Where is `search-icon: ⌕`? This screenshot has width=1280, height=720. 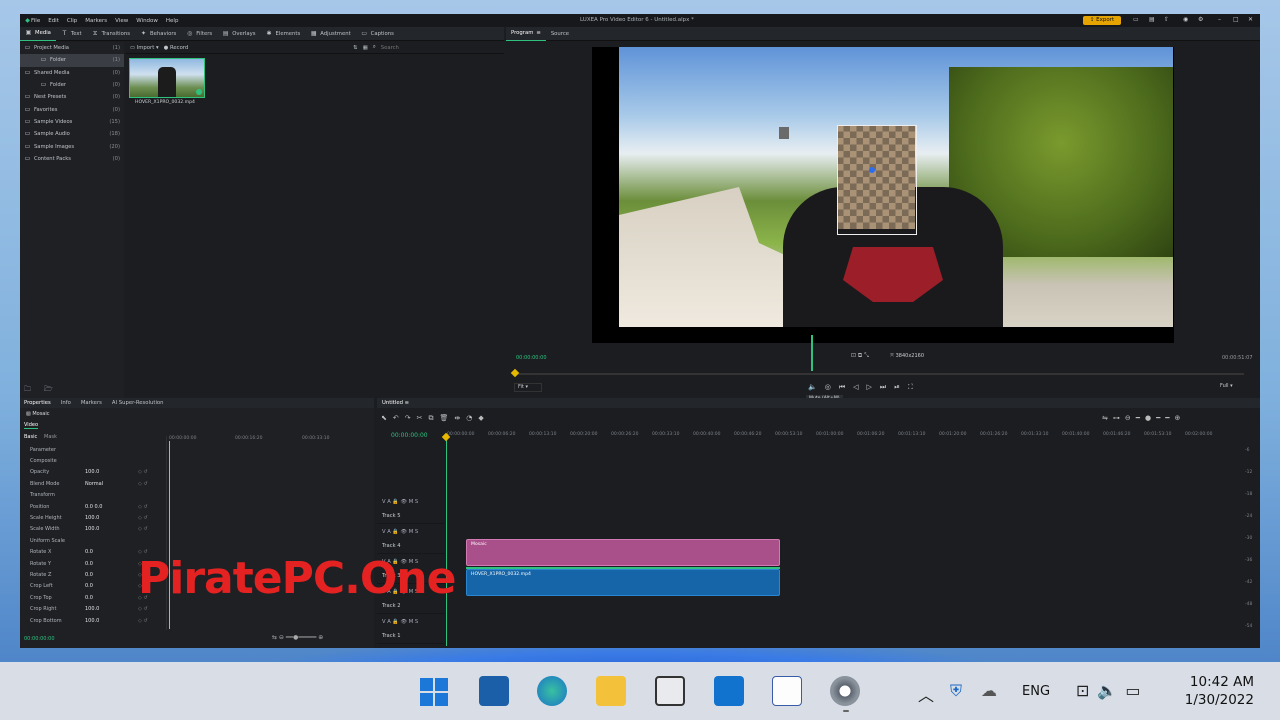 search-icon: ⌕ is located at coordinates (374, 47).